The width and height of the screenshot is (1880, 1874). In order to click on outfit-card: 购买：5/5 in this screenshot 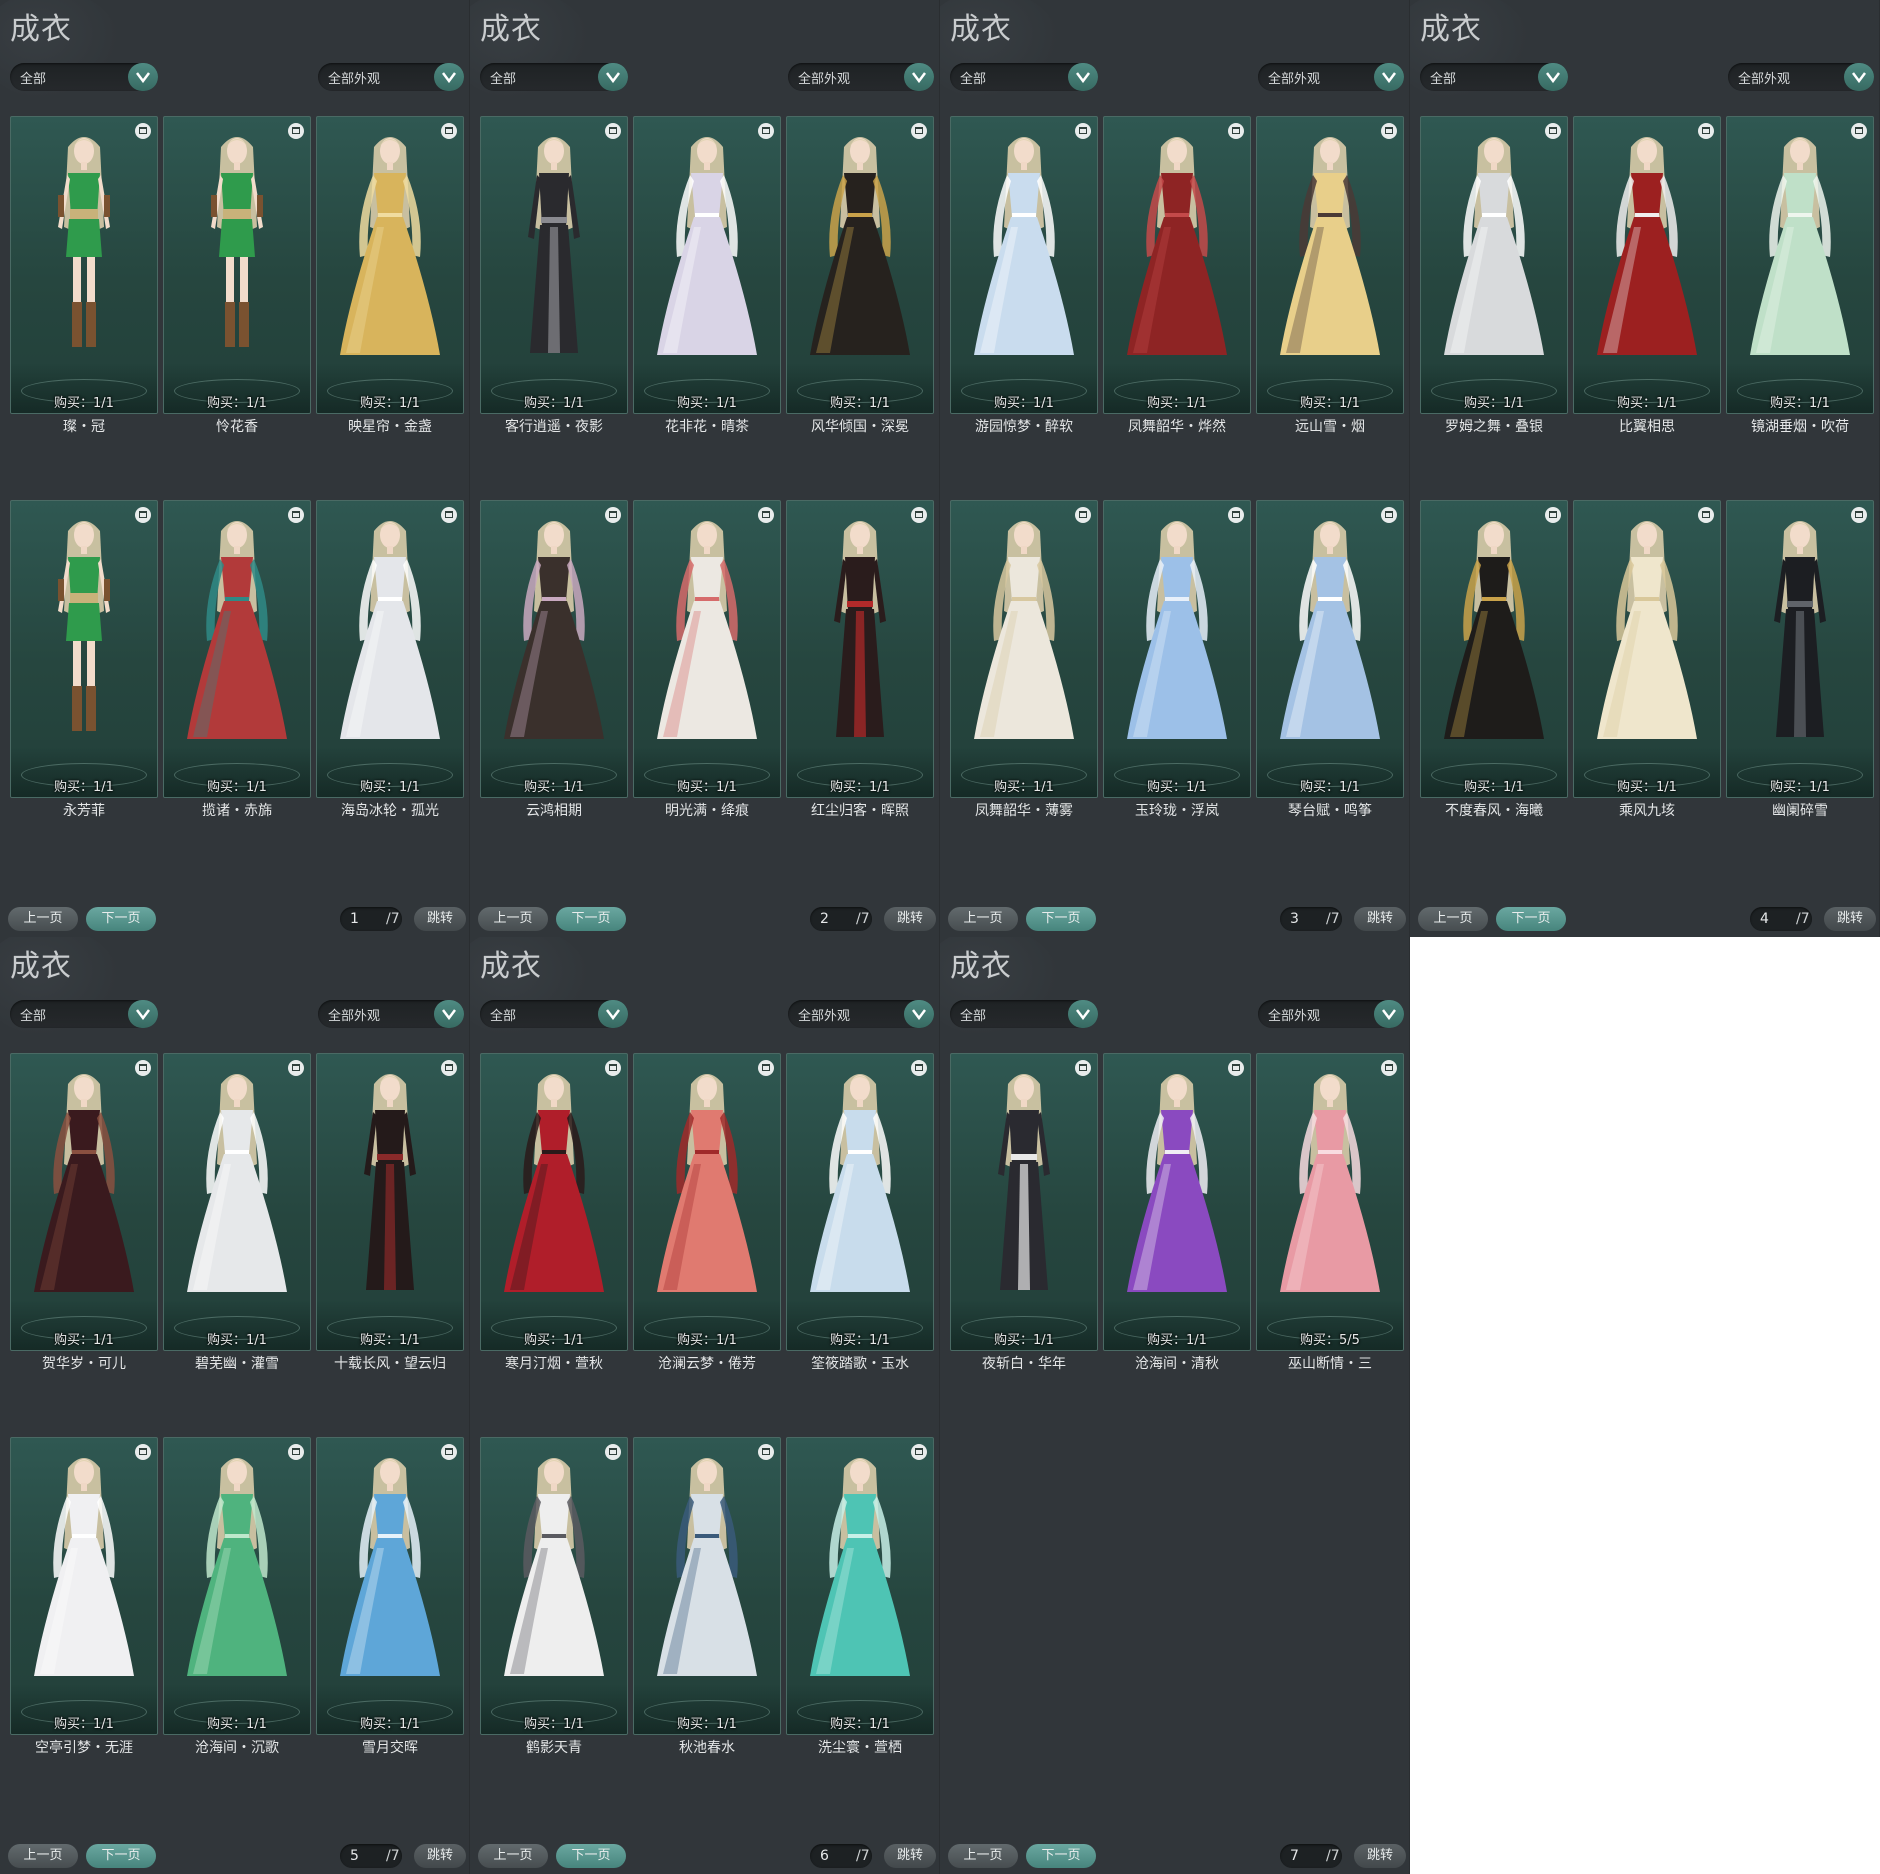, I will do `click(1330, 1202)`.